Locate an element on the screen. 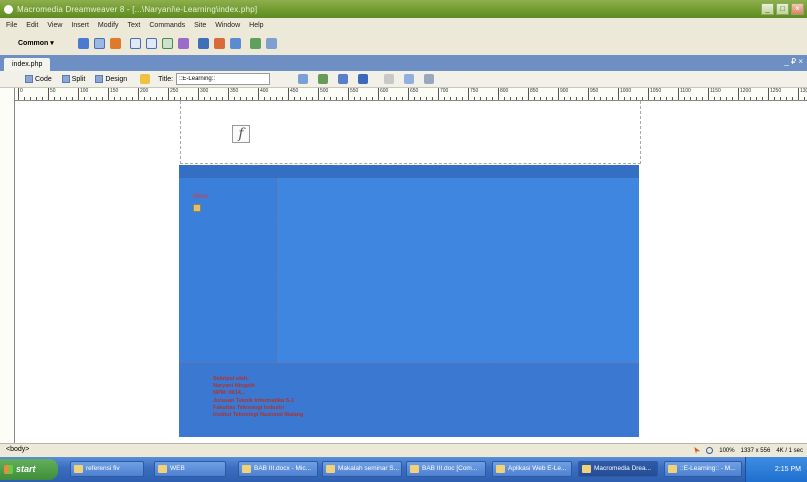 This screenshot has width=807, height=482. browser-check-icon is located at coordinates (409, 79).